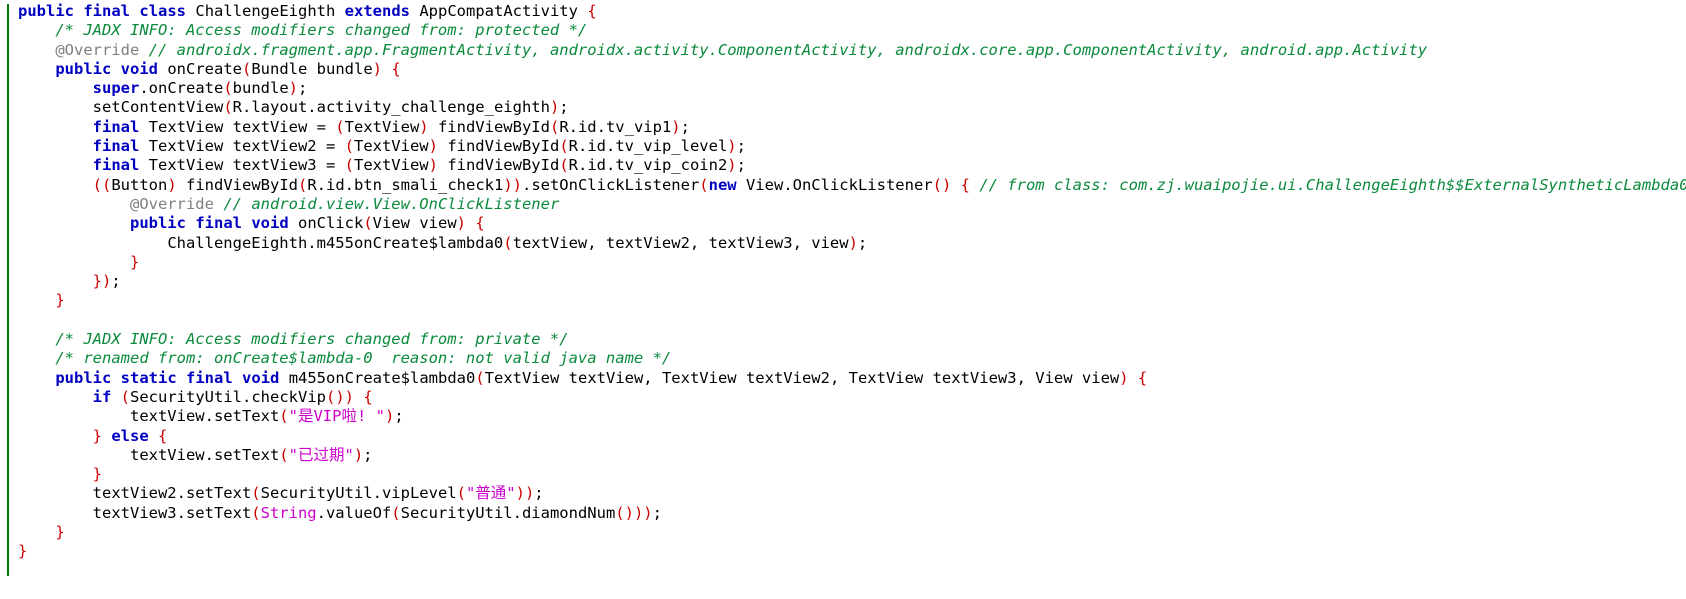 The height and width of the screenshot is (599, 1686). I want to click on code-line: textView.setText("已过期");, so click(848, 455).